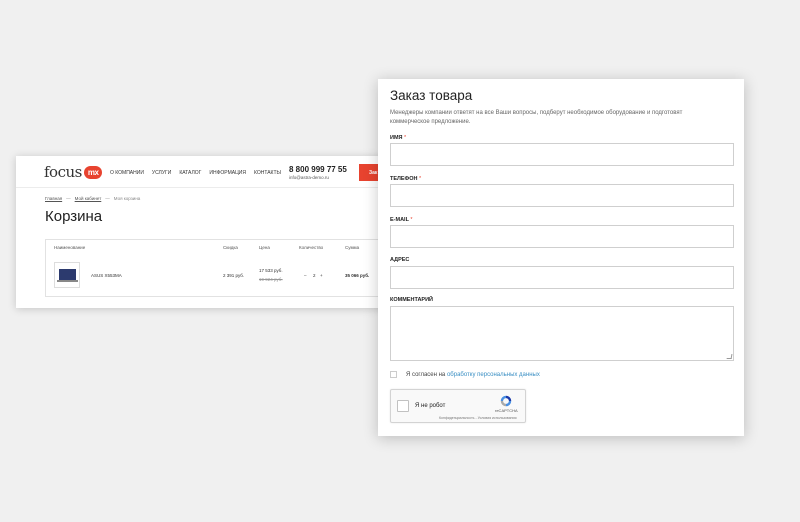  I want to click on laptop-icon, so click(67, 274).